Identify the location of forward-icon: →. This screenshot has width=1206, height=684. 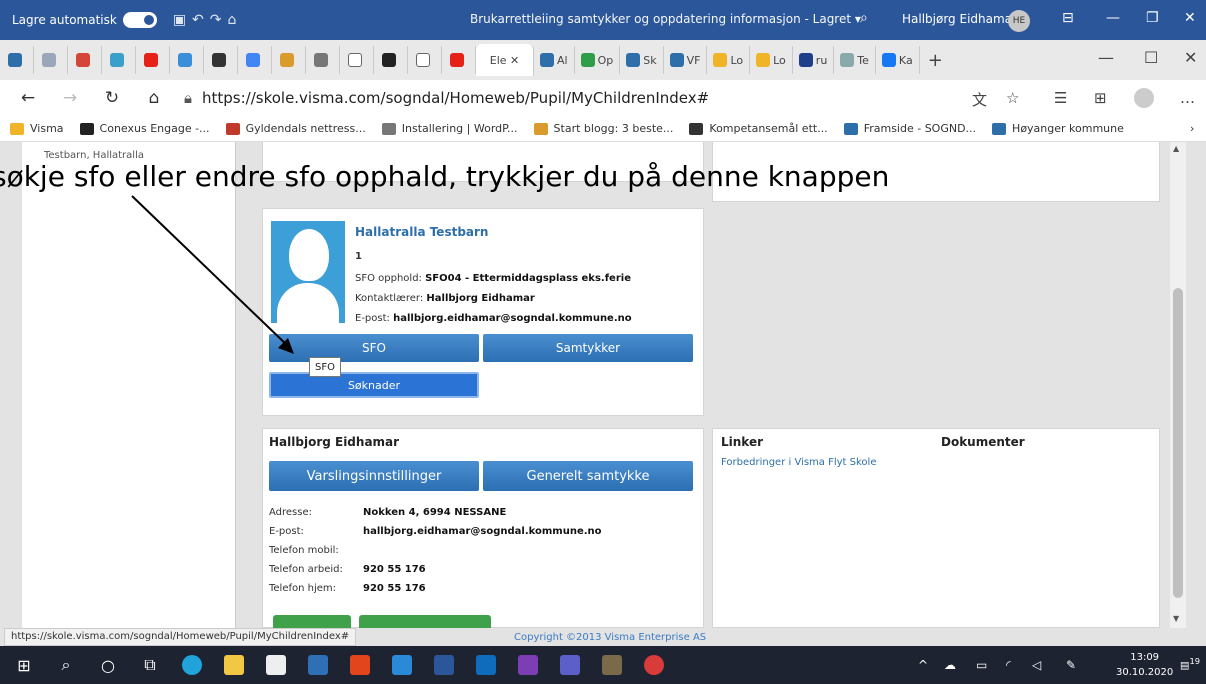
(70, 98).